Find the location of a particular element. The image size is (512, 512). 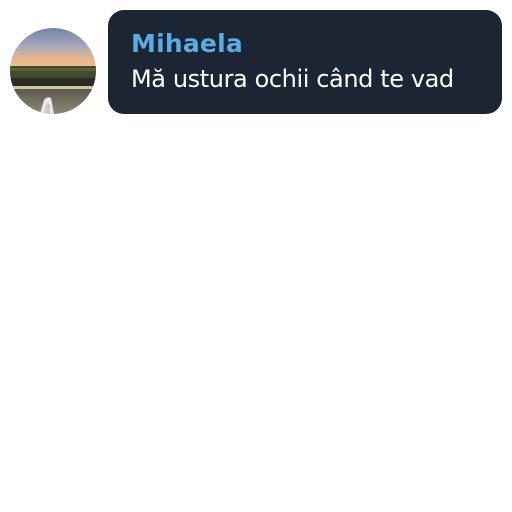

avatar is located at coordinates (53, 71).